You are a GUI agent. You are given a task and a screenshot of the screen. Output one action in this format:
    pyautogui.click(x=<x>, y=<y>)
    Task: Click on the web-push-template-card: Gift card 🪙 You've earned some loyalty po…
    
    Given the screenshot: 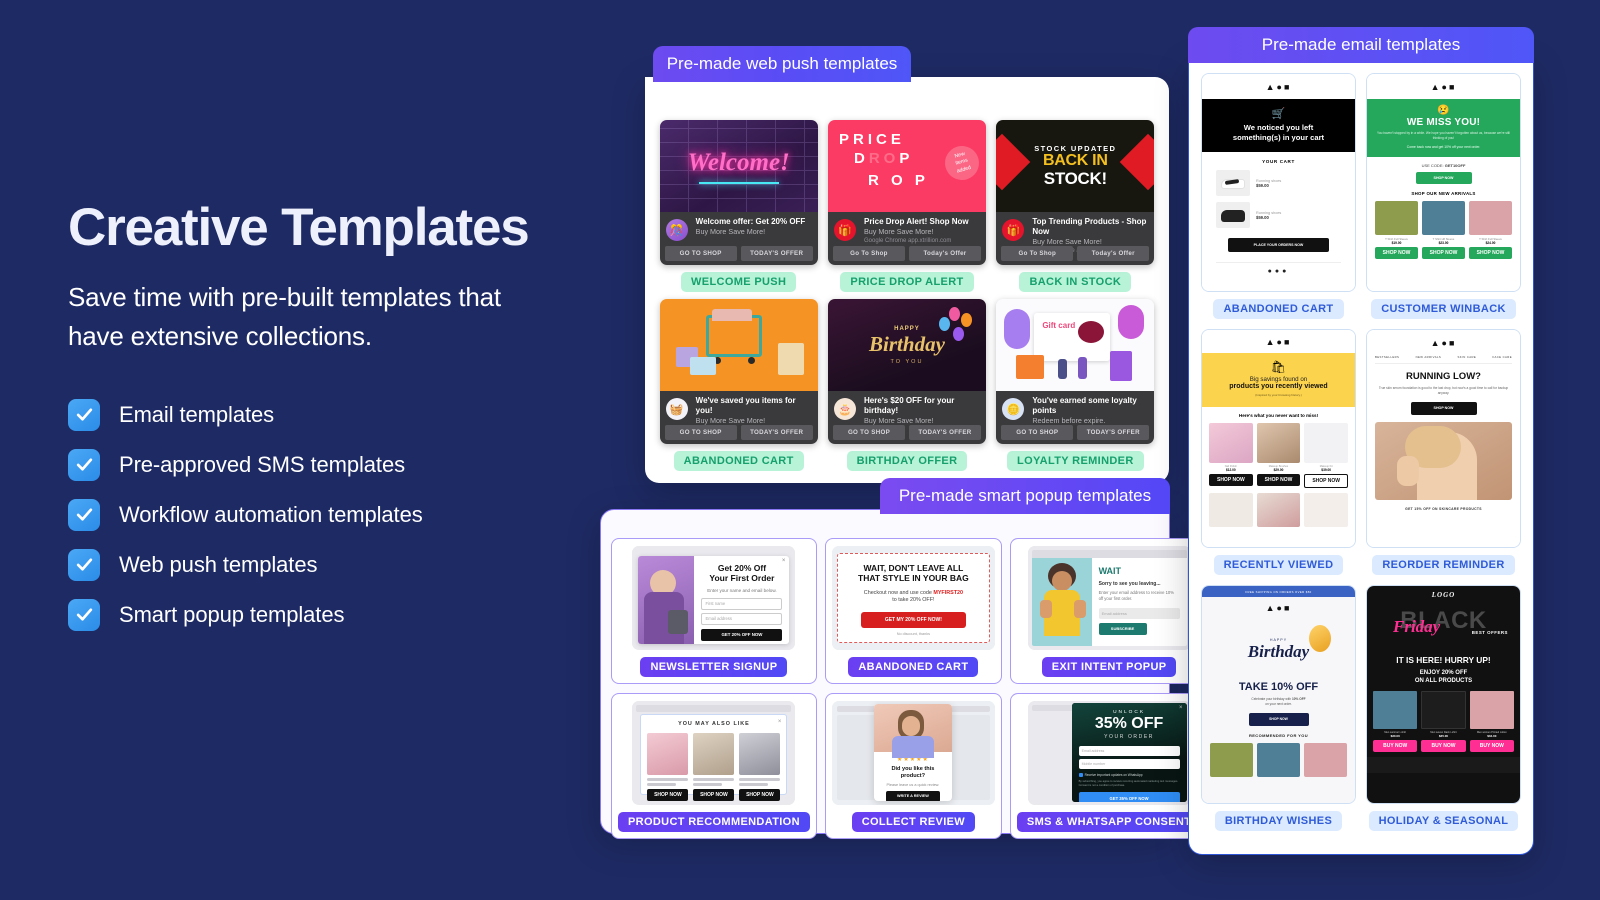 What is the action you would take?
    pyautogui.click(x=1075, y=385)
    